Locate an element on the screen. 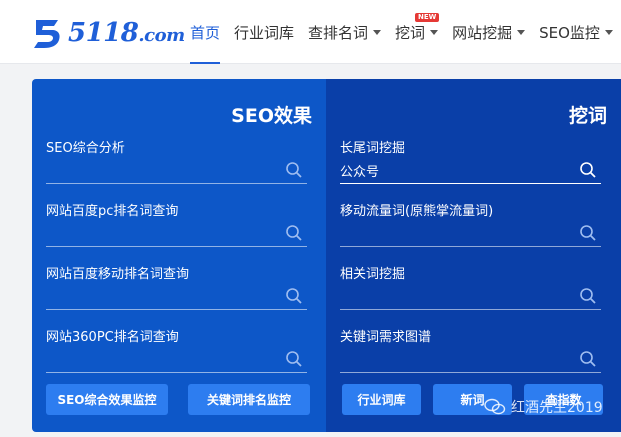  mobile-traffic-input is located at coordinates (470, 234).